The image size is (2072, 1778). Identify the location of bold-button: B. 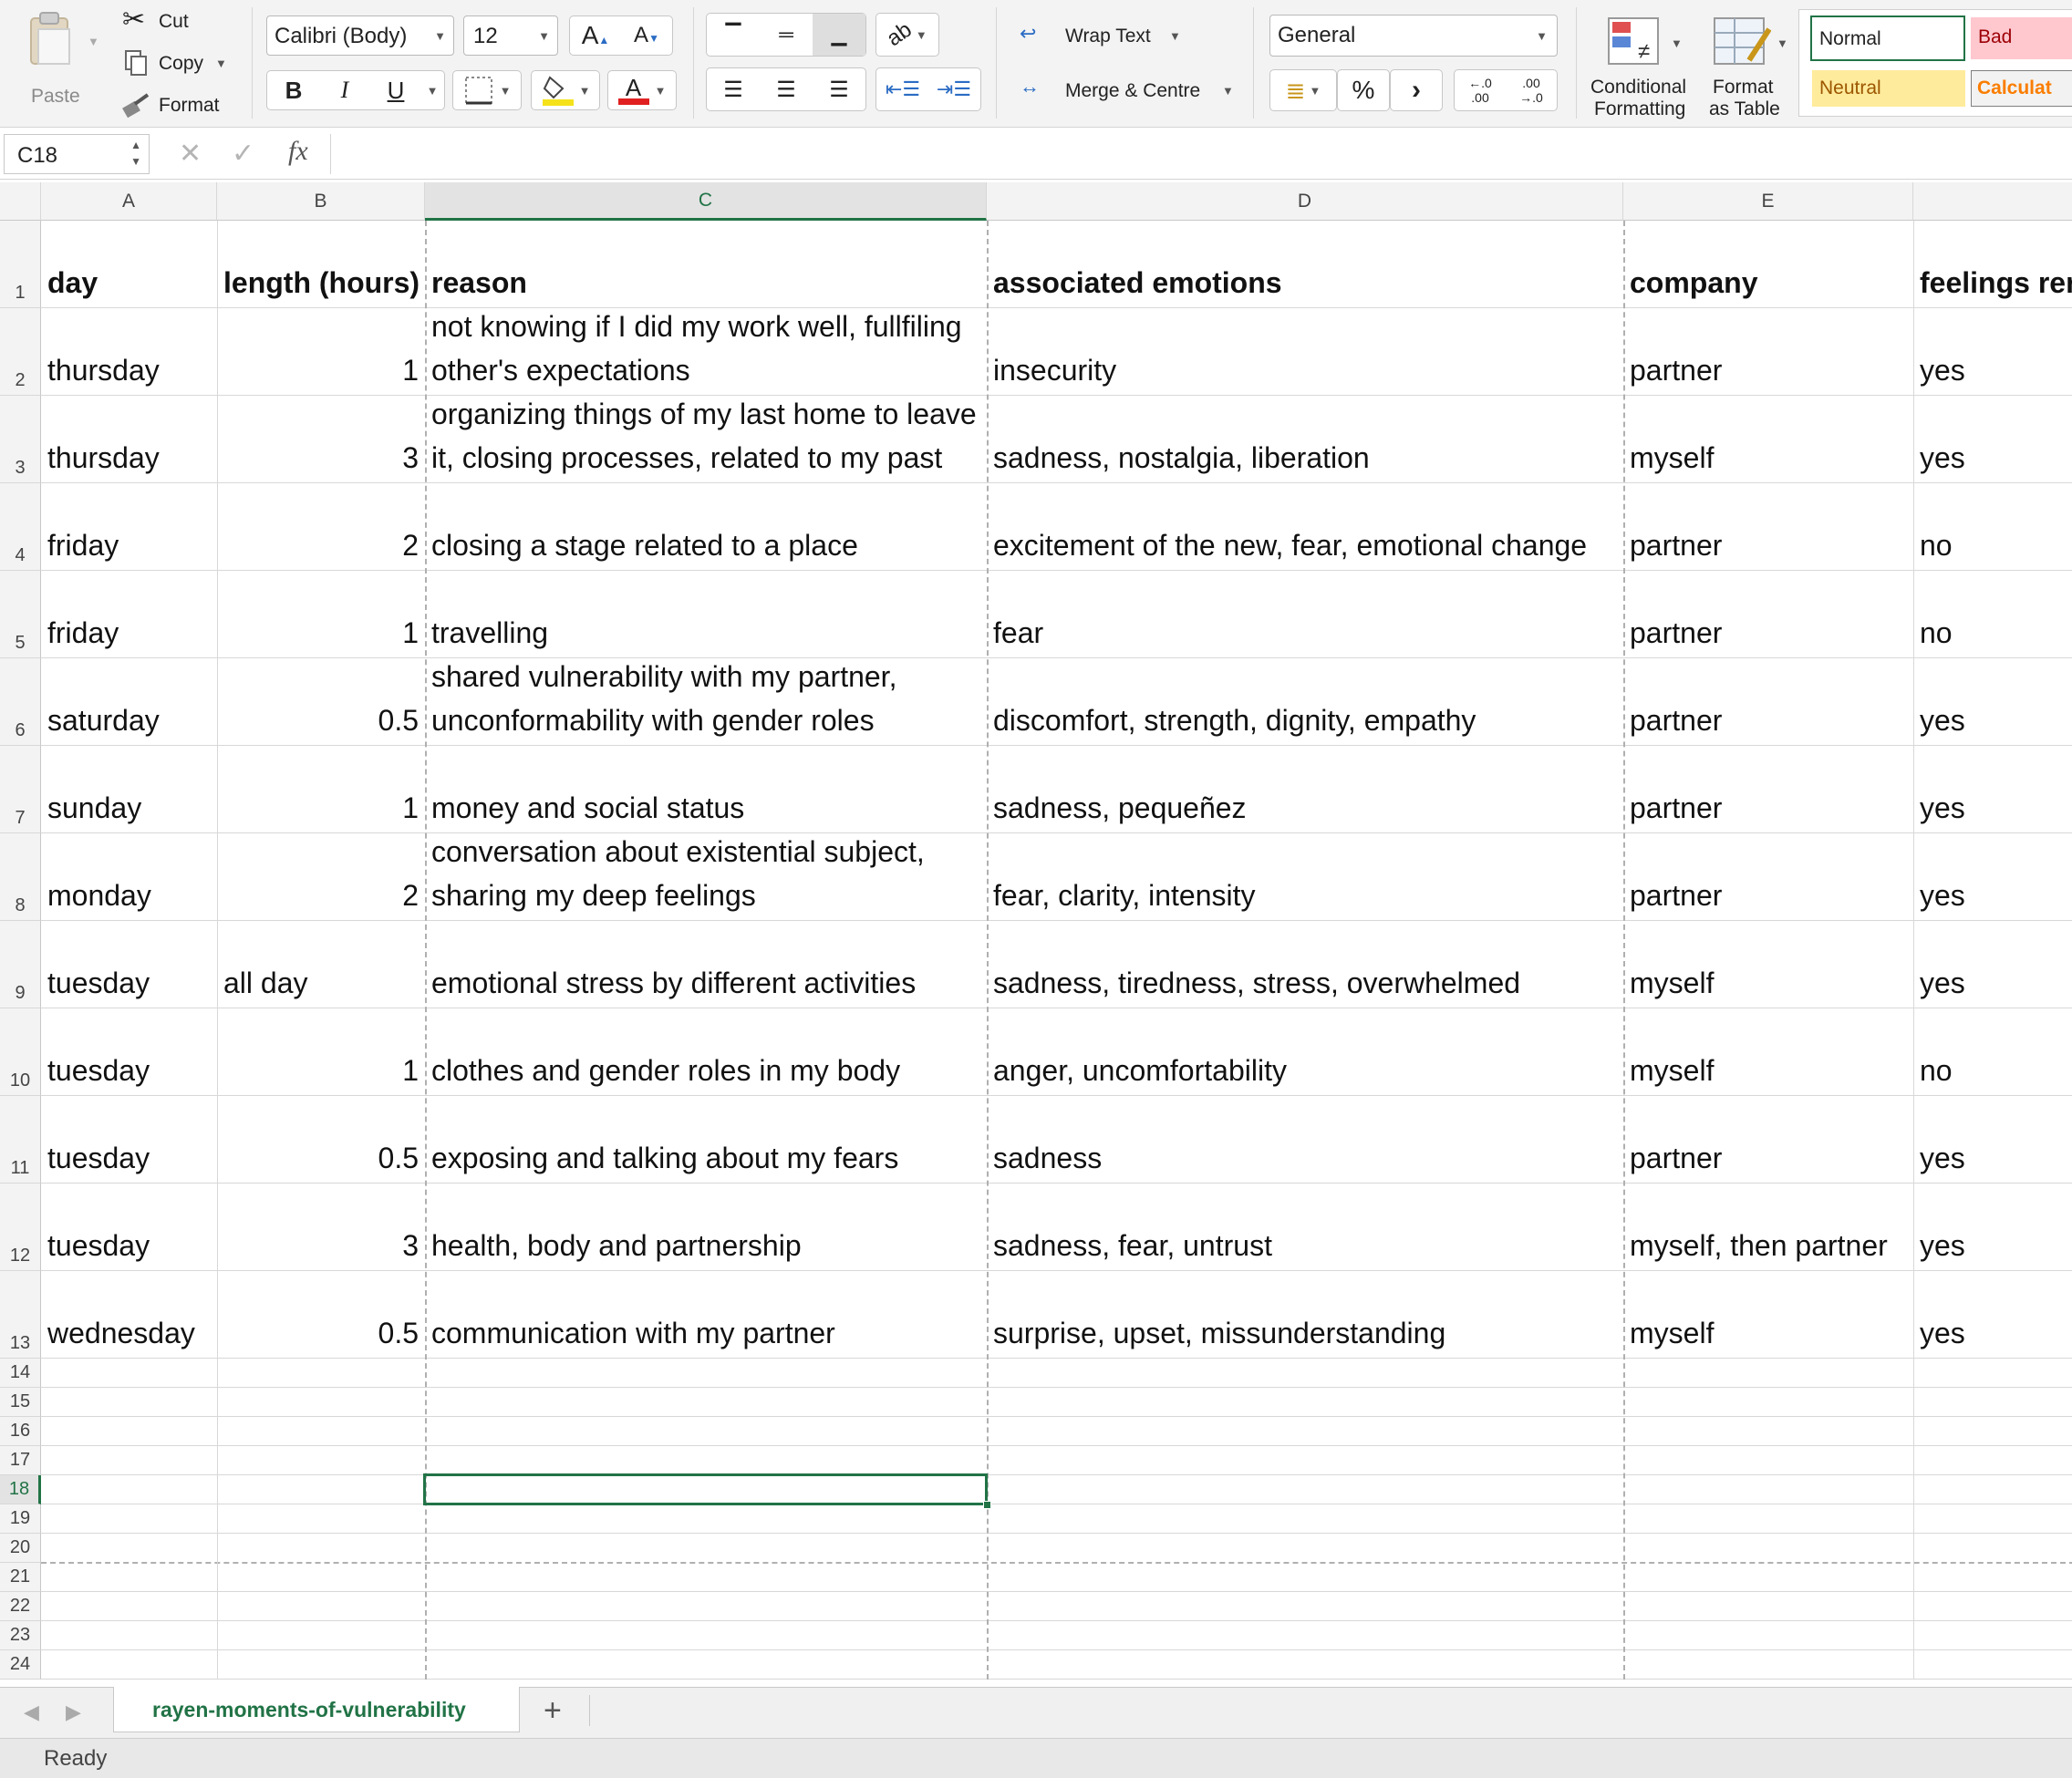
(293, 91).